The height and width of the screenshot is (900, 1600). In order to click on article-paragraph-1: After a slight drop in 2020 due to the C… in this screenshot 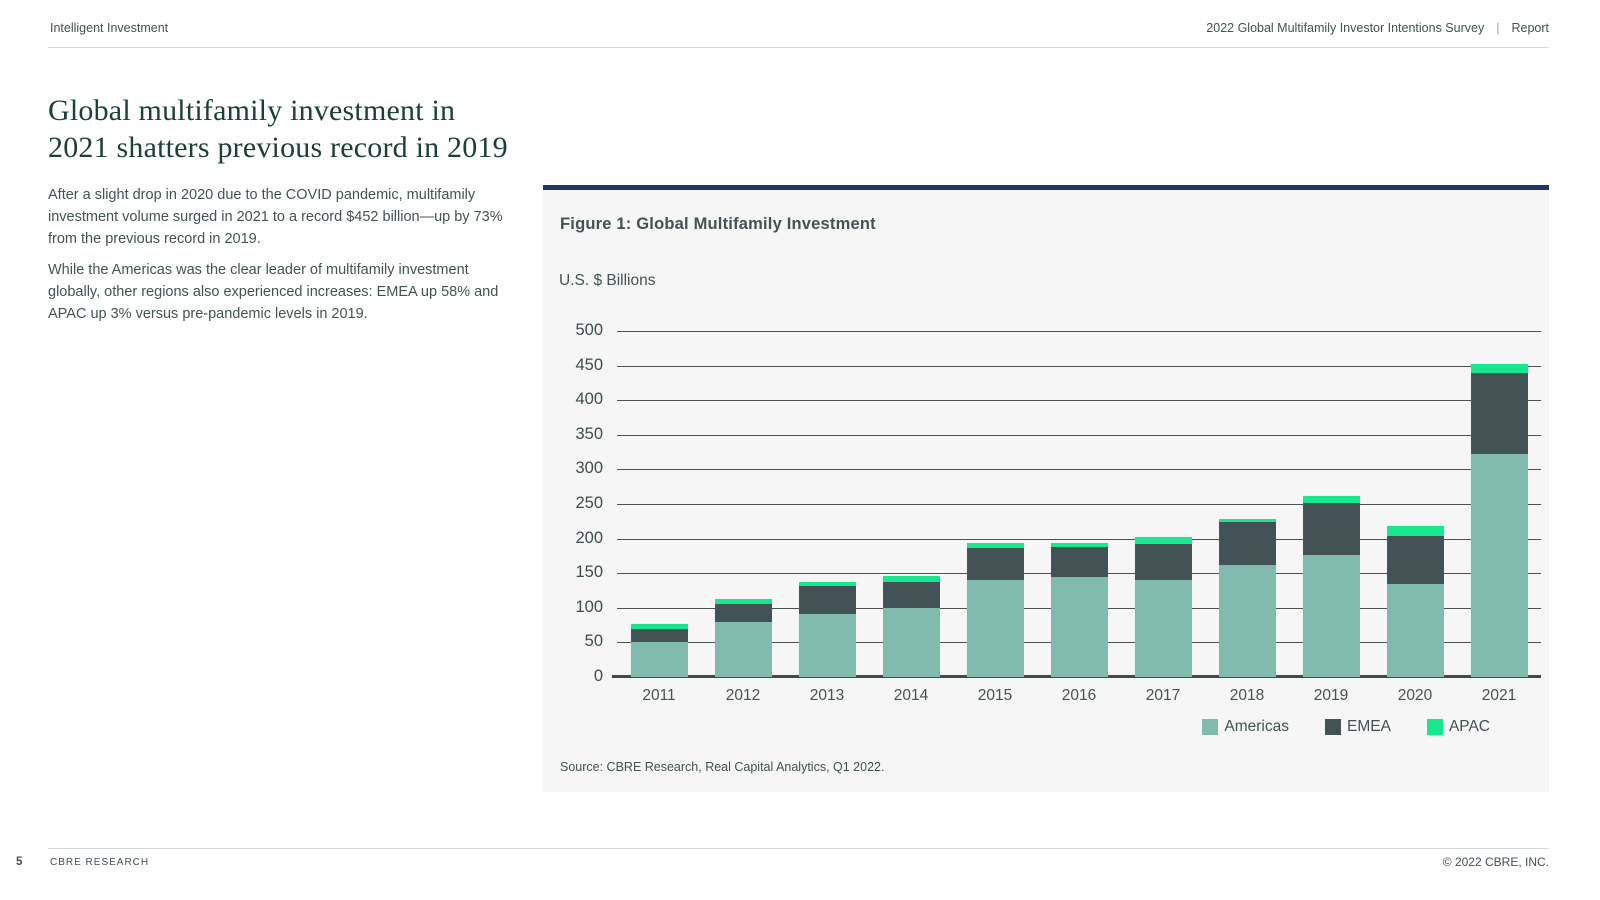, I will do `click(275, 217)`.